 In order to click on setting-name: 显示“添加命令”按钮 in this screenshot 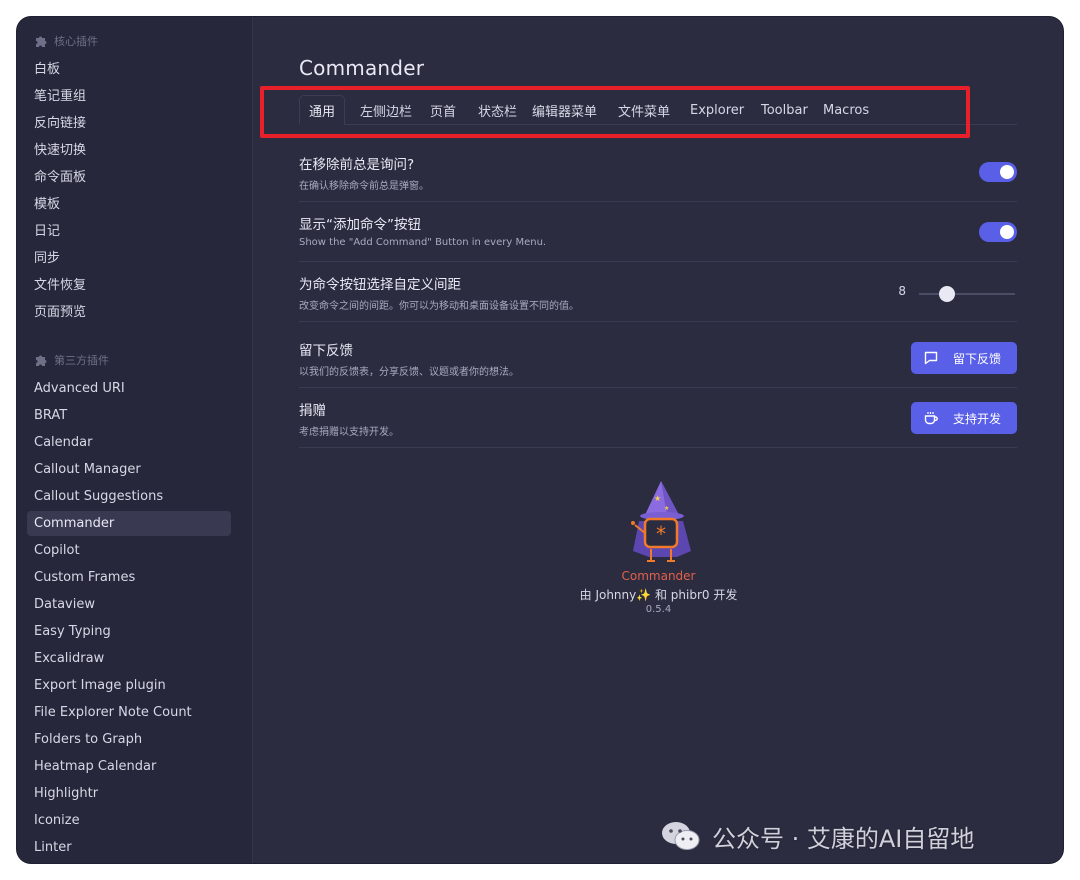, I will do `click(360, 225)`.